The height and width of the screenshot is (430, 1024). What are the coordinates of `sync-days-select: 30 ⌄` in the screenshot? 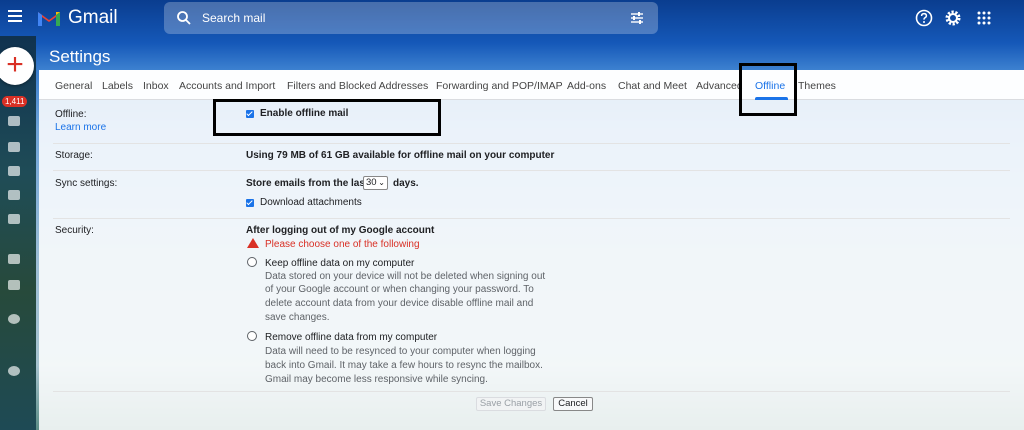 It's located at (375, 183).